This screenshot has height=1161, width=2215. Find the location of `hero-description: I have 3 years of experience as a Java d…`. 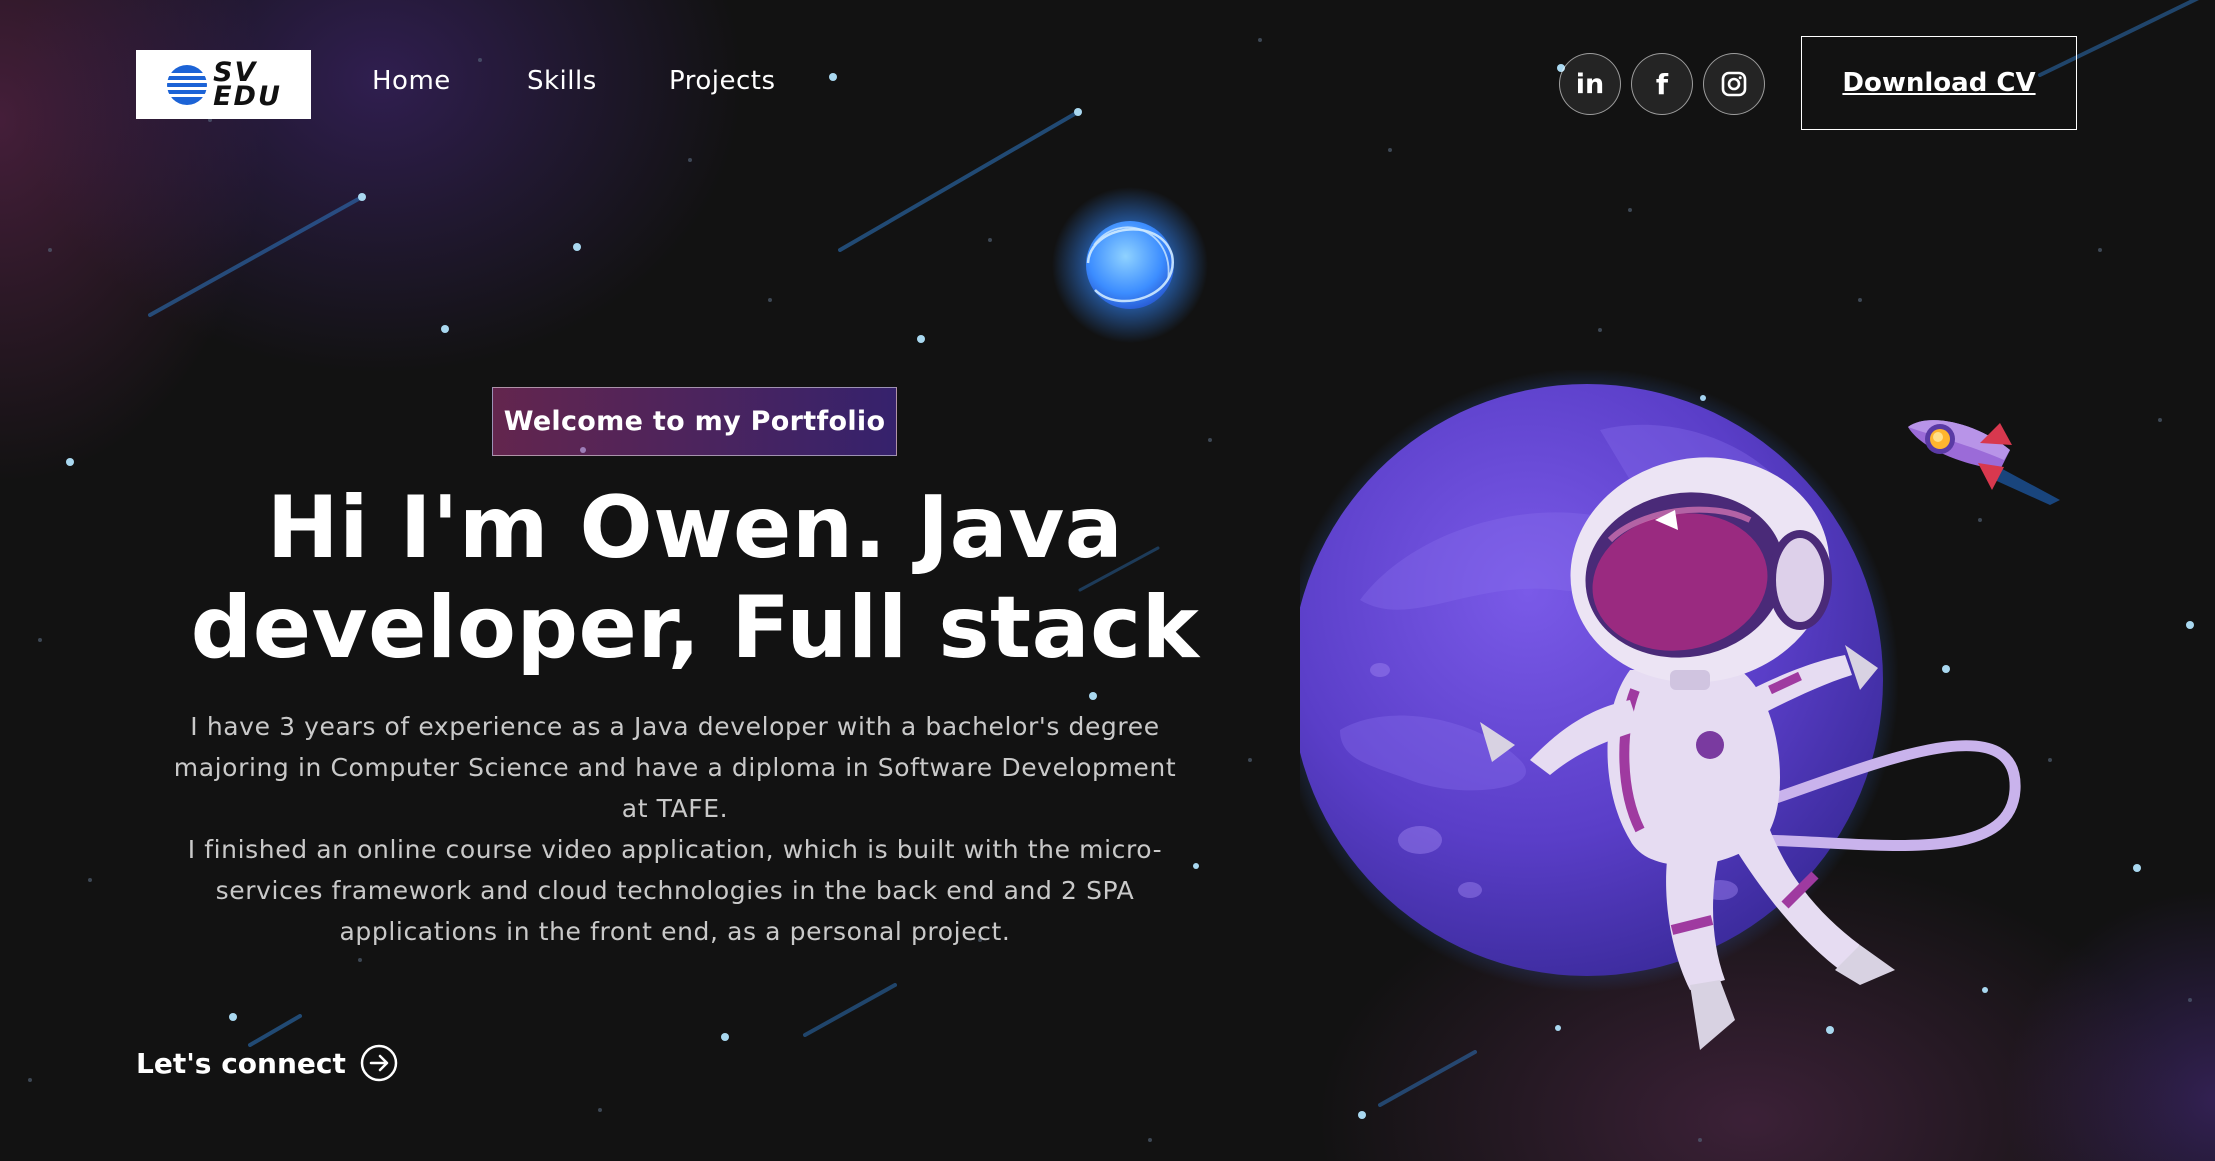

hero-description: I have 3 years of experience as a Java d… is located at coordinates (675, 829).